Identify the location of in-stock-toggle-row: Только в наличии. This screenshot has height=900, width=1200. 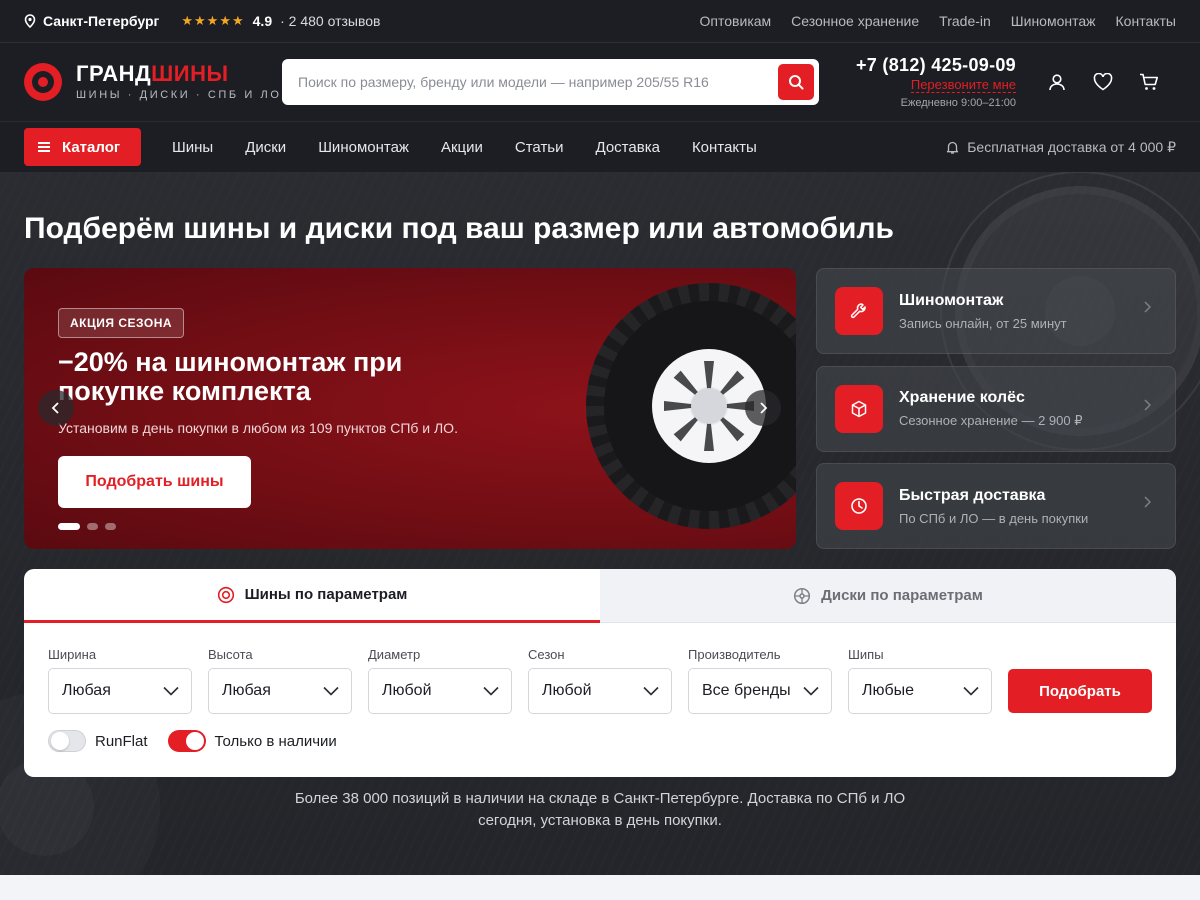
(252, 741).